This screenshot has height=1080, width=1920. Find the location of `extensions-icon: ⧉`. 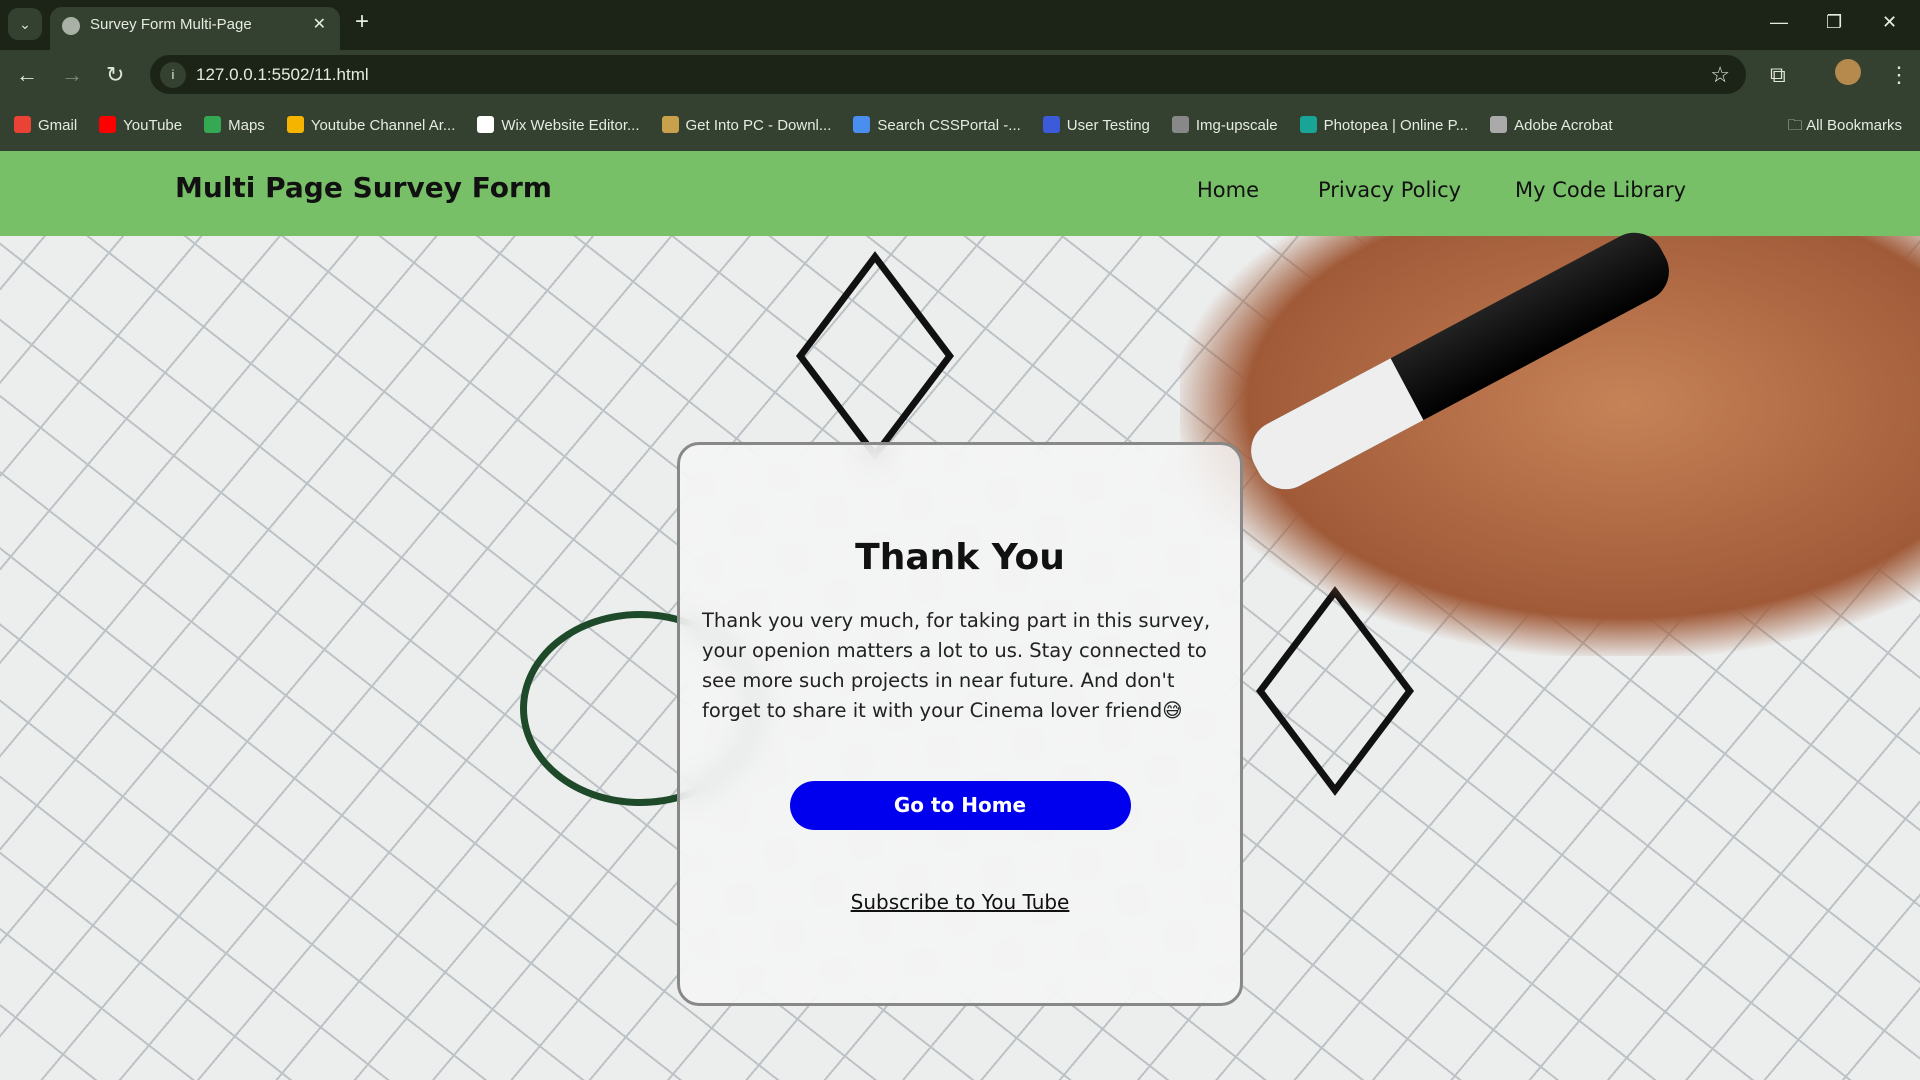

extensions-icon: ⧉ is located at coordinates (1778, 75).